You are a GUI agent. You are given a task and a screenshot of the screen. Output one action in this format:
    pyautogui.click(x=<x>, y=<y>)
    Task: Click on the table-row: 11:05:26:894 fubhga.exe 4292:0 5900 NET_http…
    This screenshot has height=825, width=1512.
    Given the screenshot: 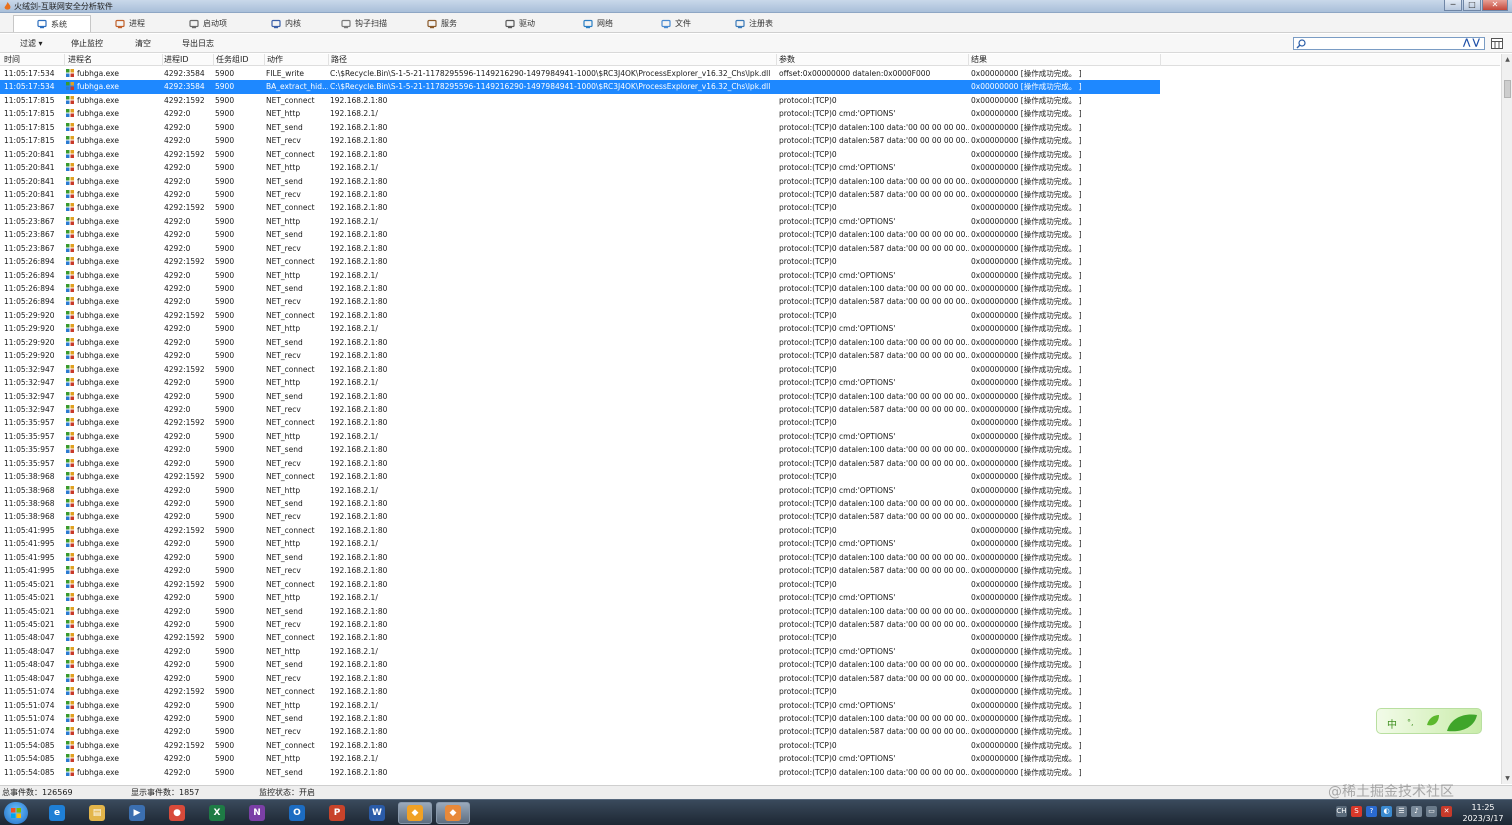 What is the action you would take?
    pyautogui.click(x=580, y=275)
    